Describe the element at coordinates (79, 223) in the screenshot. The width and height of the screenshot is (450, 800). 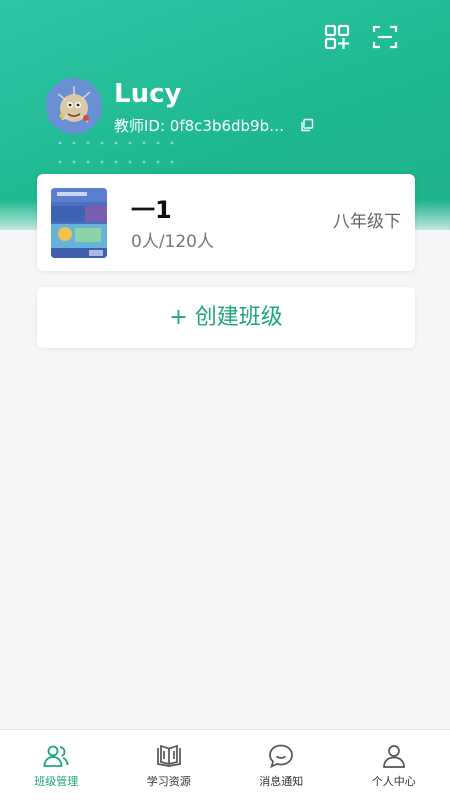
I see `class-cover-image` at that location.